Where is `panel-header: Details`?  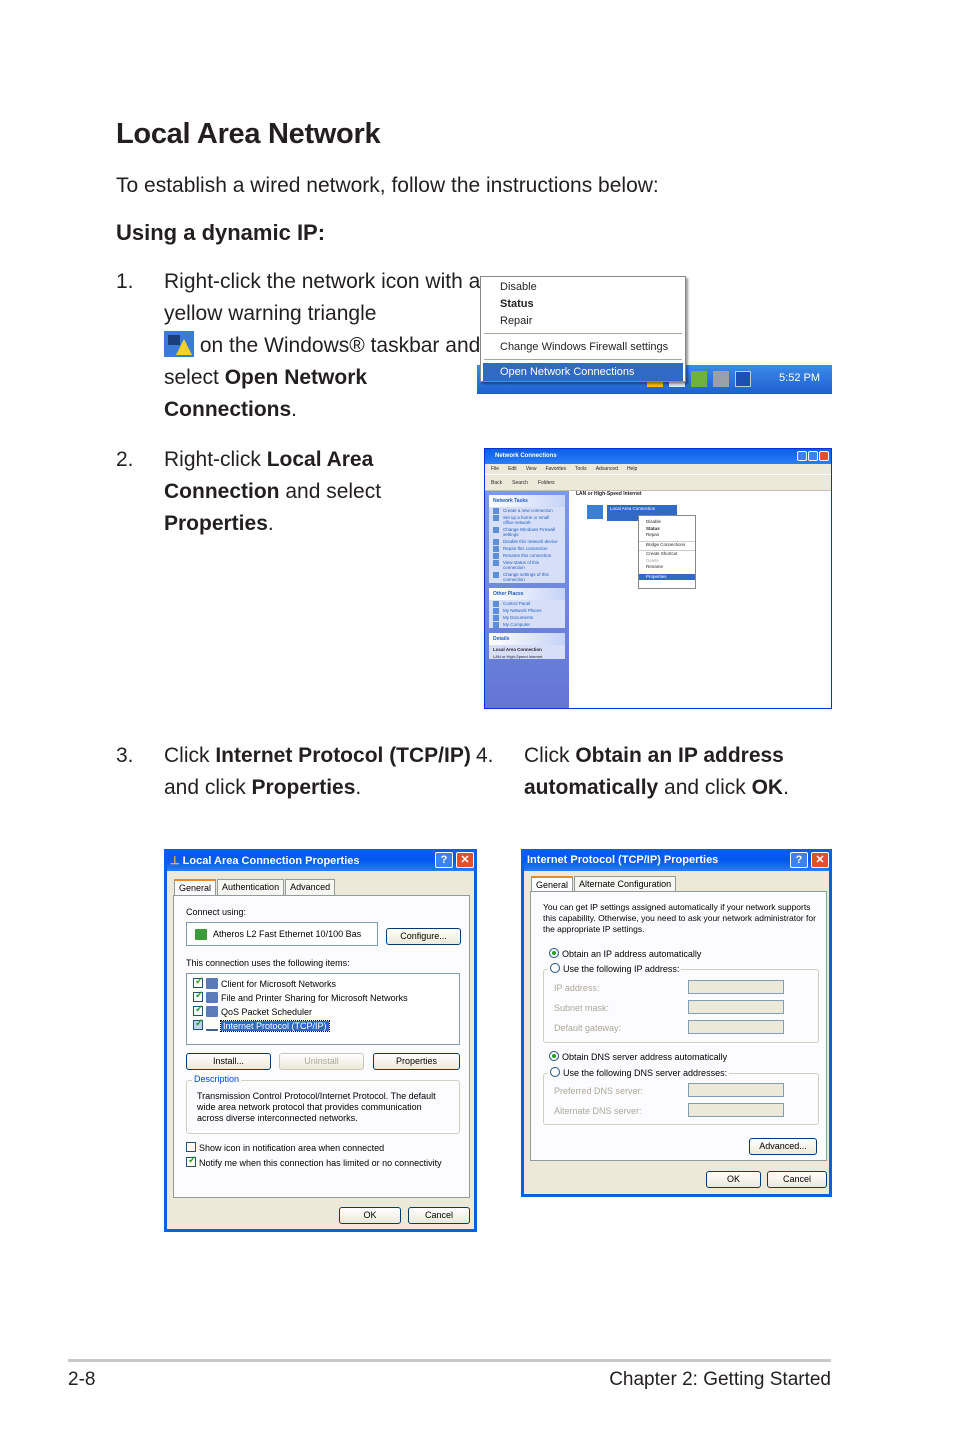 panel-header: Details is located at coordinates (527, 639).